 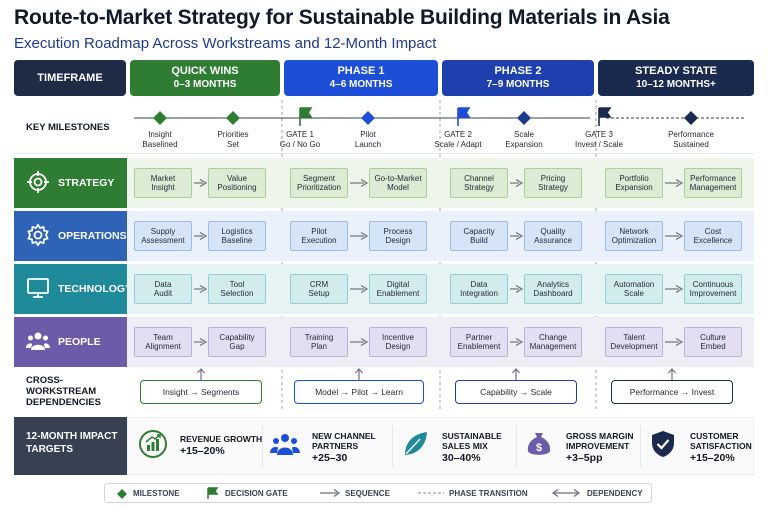 I want to click on task-box: Channel Strategy, so click(x=479, y=183).